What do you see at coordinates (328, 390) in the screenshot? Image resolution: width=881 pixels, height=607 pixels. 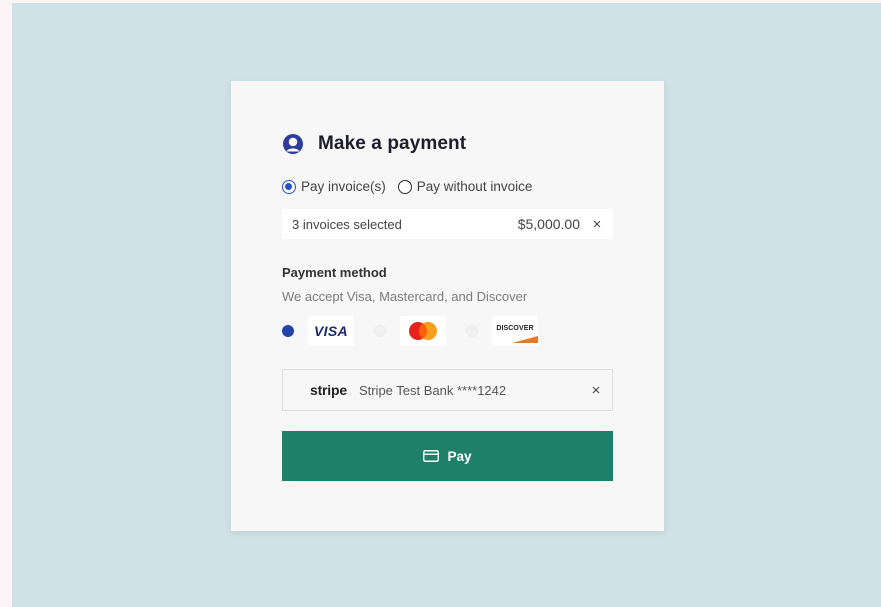 I see `stripe-logo: stripe` at bounding box center [328, 390].